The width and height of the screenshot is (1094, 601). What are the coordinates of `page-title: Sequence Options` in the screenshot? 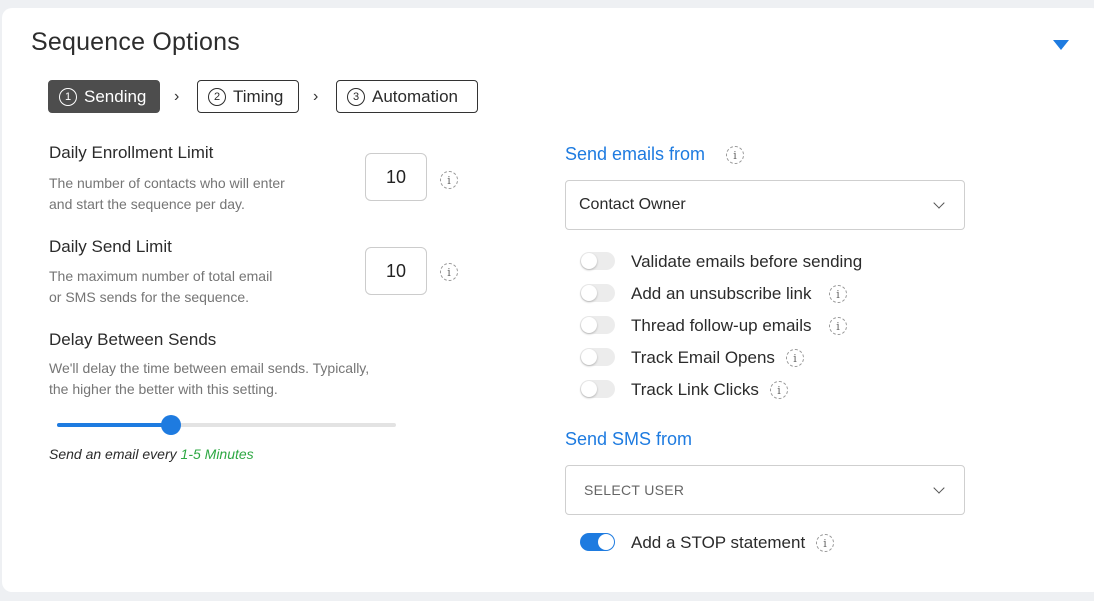 It's located at (135, 42).